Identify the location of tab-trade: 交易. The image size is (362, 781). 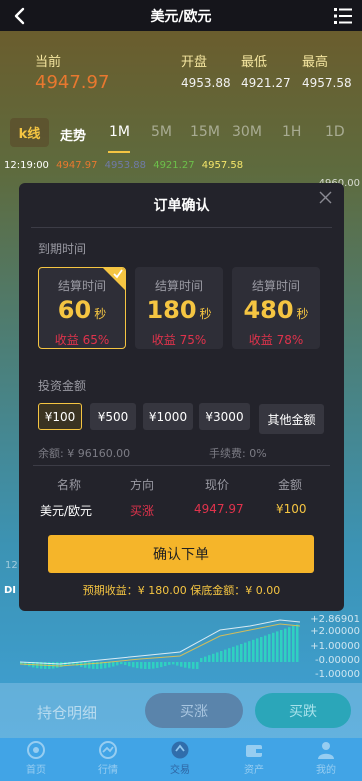
(180, 758).